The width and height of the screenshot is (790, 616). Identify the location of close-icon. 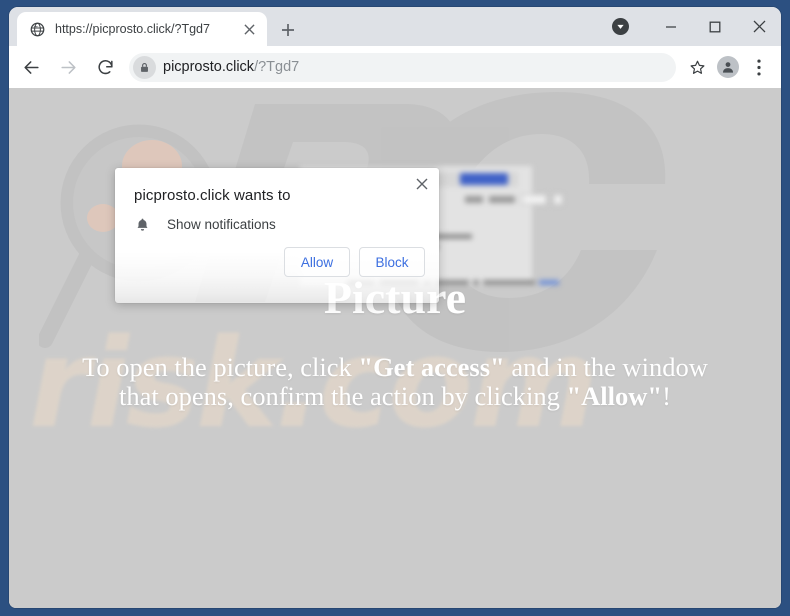
(422, 184).